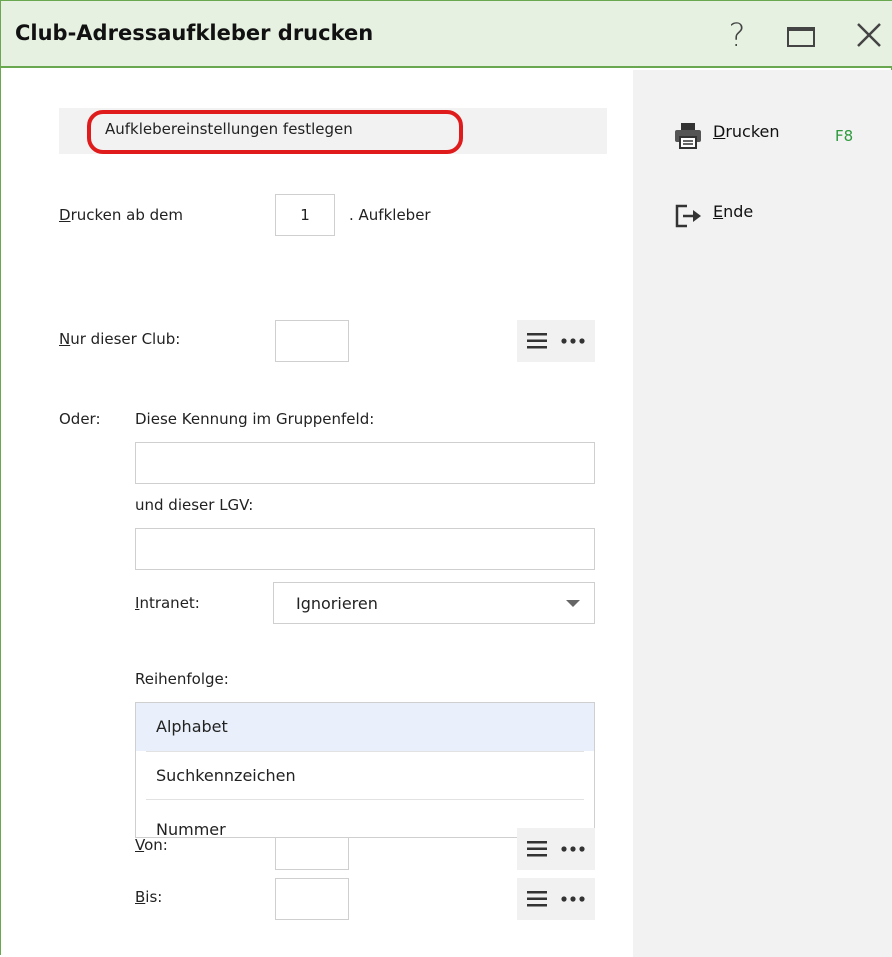 This screenshot has width=892, height=957. What do you see at coordinates (733, 211) in the screenshot?
I see `exit-label: Ende` at bounding box center [733, 211].